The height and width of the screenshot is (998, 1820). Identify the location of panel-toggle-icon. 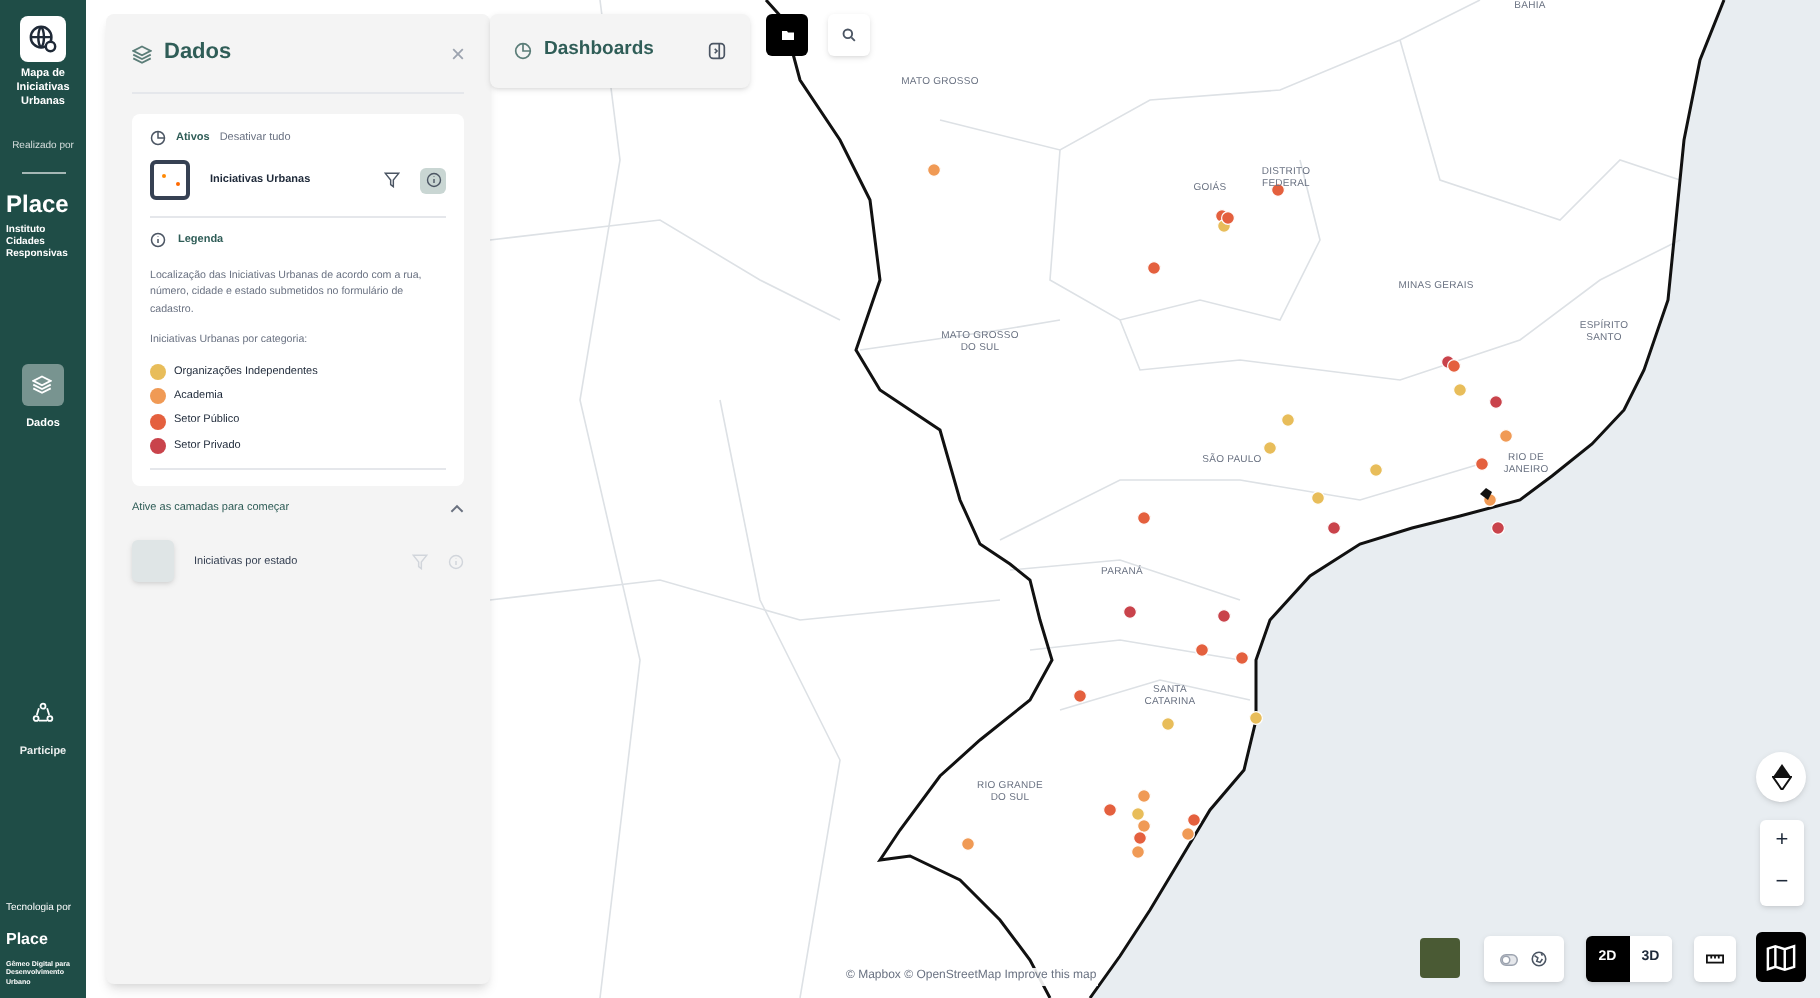
(717, 51).